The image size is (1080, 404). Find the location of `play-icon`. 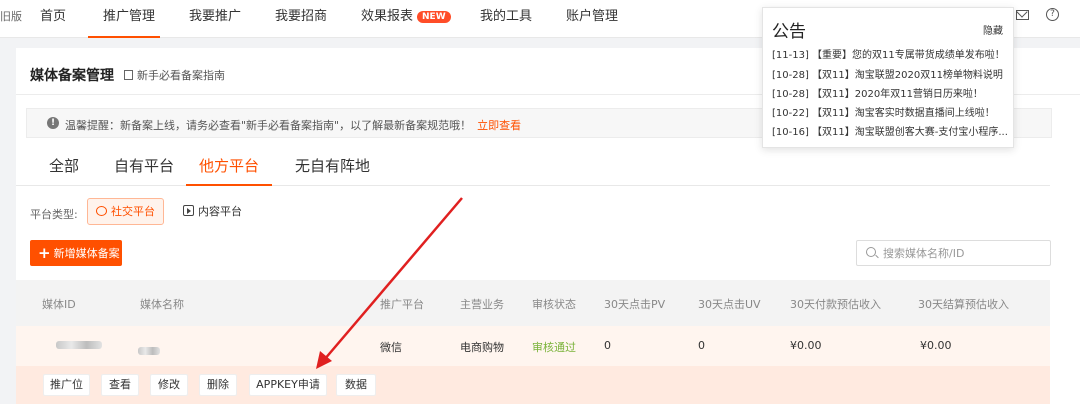

play-icon is located at coordinates (188, 210).